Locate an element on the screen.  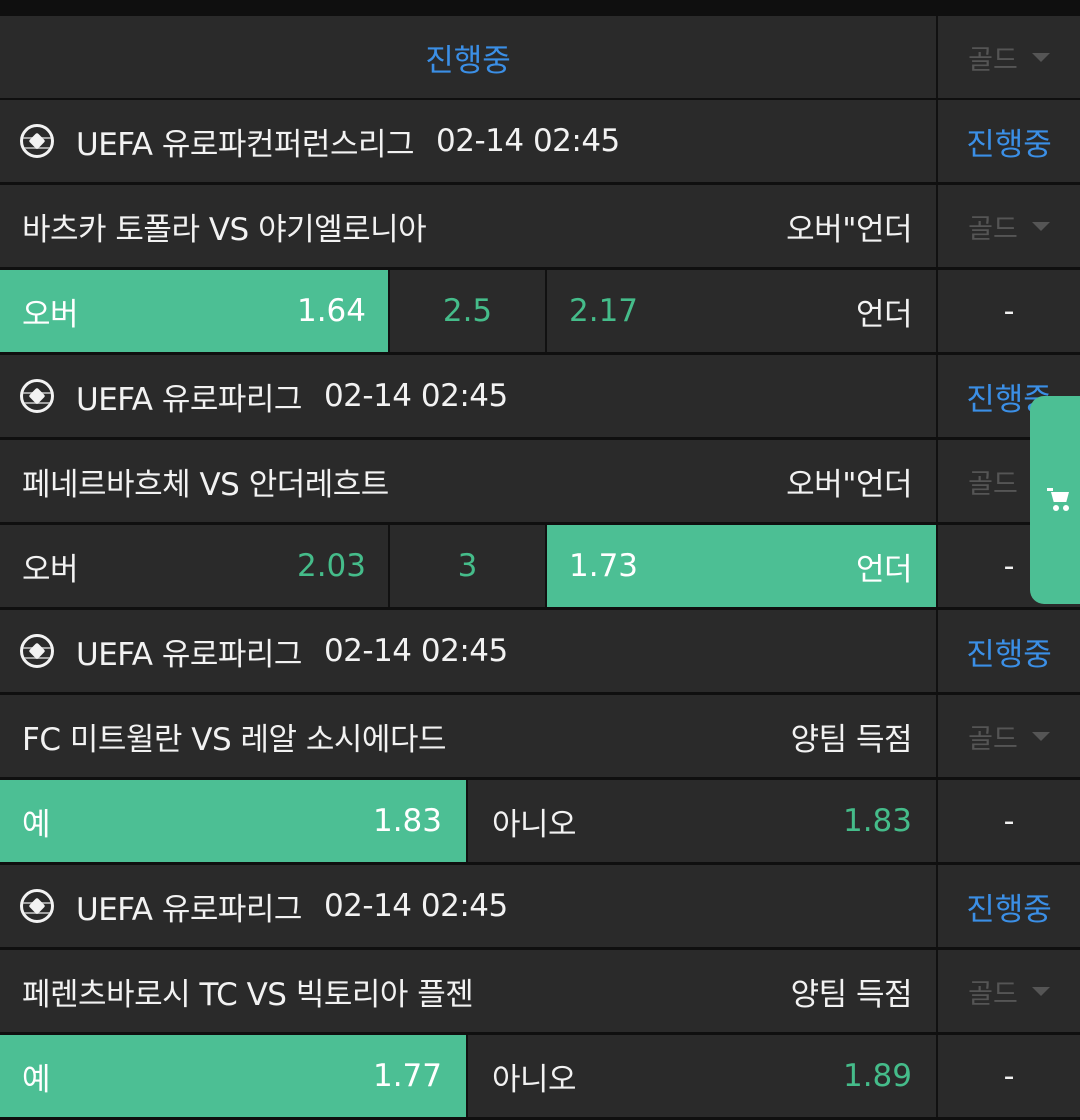
league-info: UEFA 유로파컨퍼런스리그 02-14 02:45 is located at coordinates (469, 141).